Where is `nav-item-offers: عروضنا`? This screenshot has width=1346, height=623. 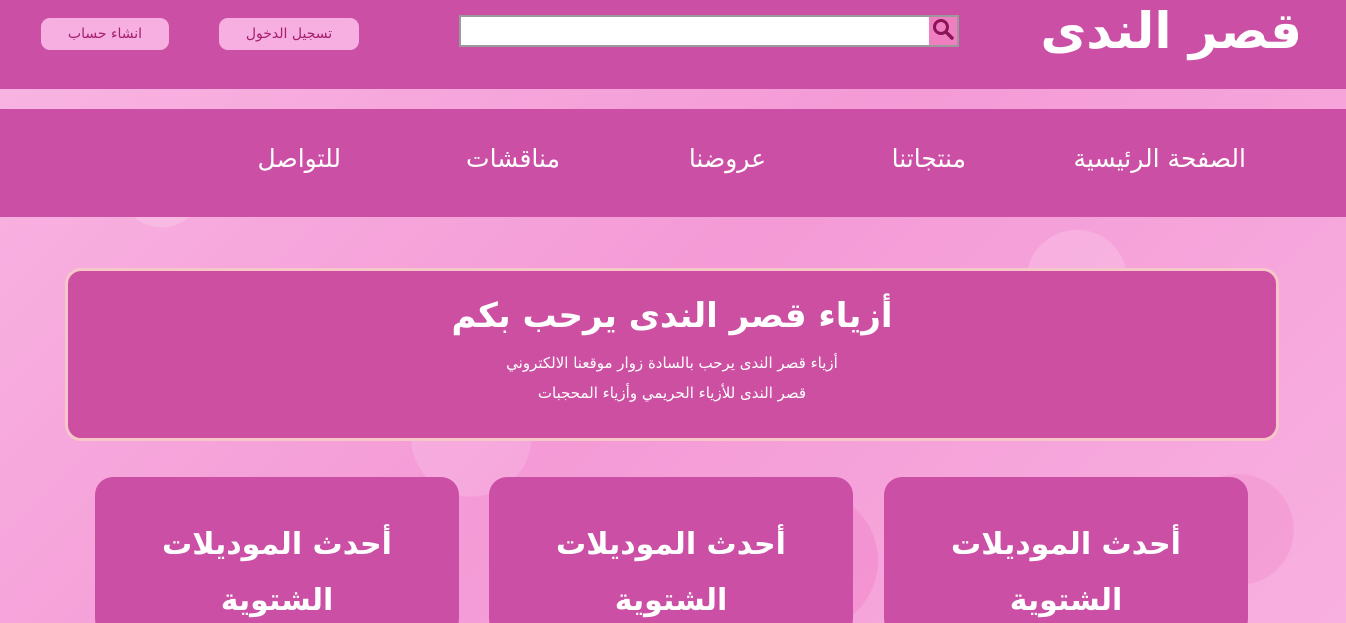 nav-item-offers: عروضنا is located at coordinates (727, 158).